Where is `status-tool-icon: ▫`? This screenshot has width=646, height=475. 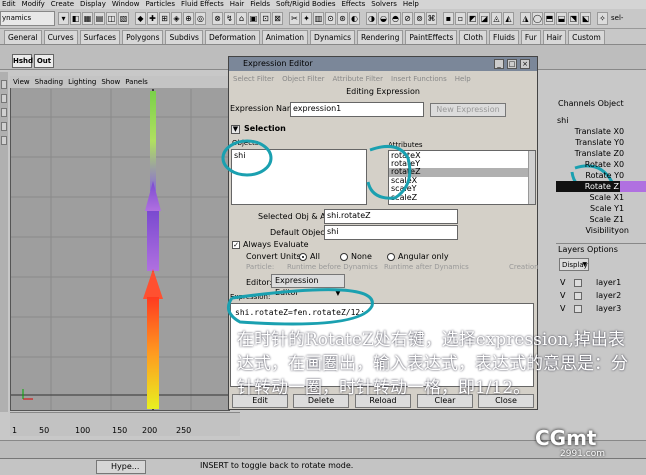
status-tool-icon: ▫ is located at coordinates (460, 18).